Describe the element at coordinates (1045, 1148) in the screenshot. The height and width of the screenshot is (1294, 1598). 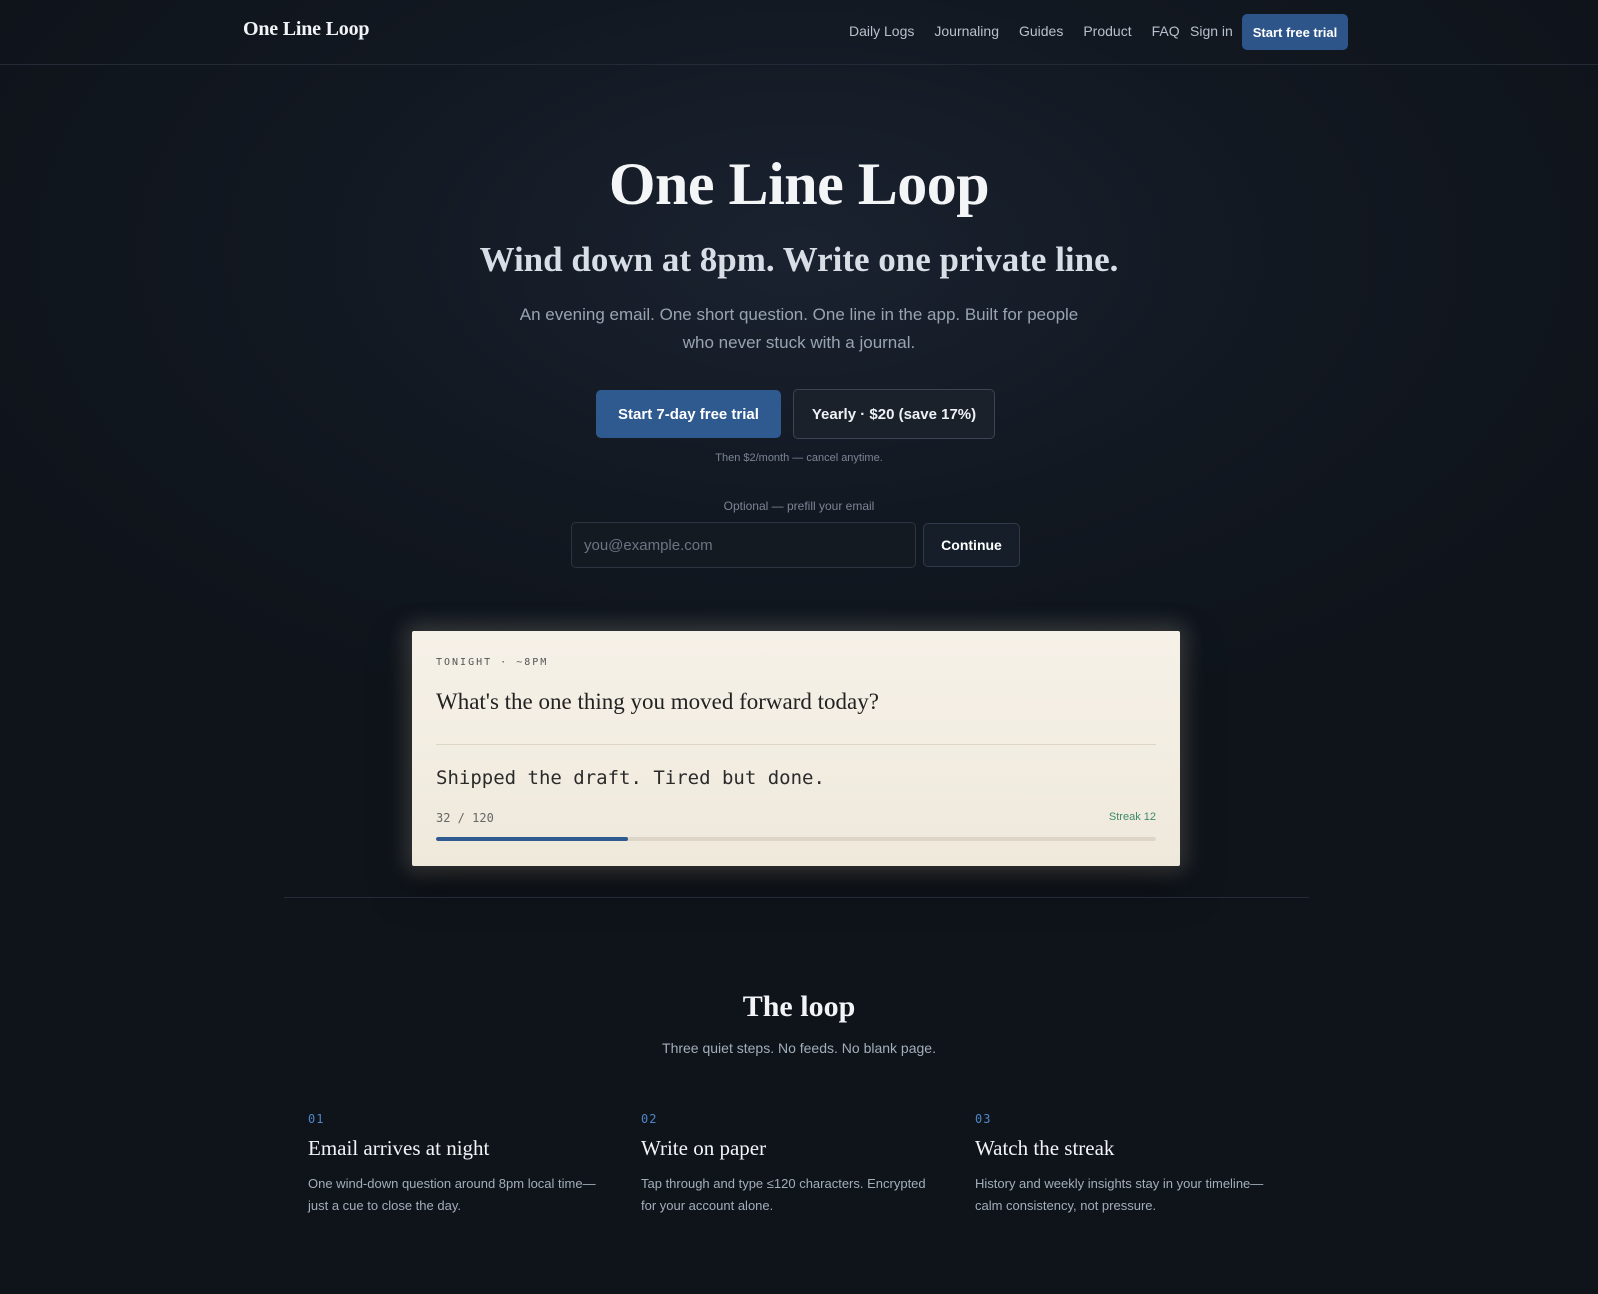
I see `step-title: Watch the streak` at that location.